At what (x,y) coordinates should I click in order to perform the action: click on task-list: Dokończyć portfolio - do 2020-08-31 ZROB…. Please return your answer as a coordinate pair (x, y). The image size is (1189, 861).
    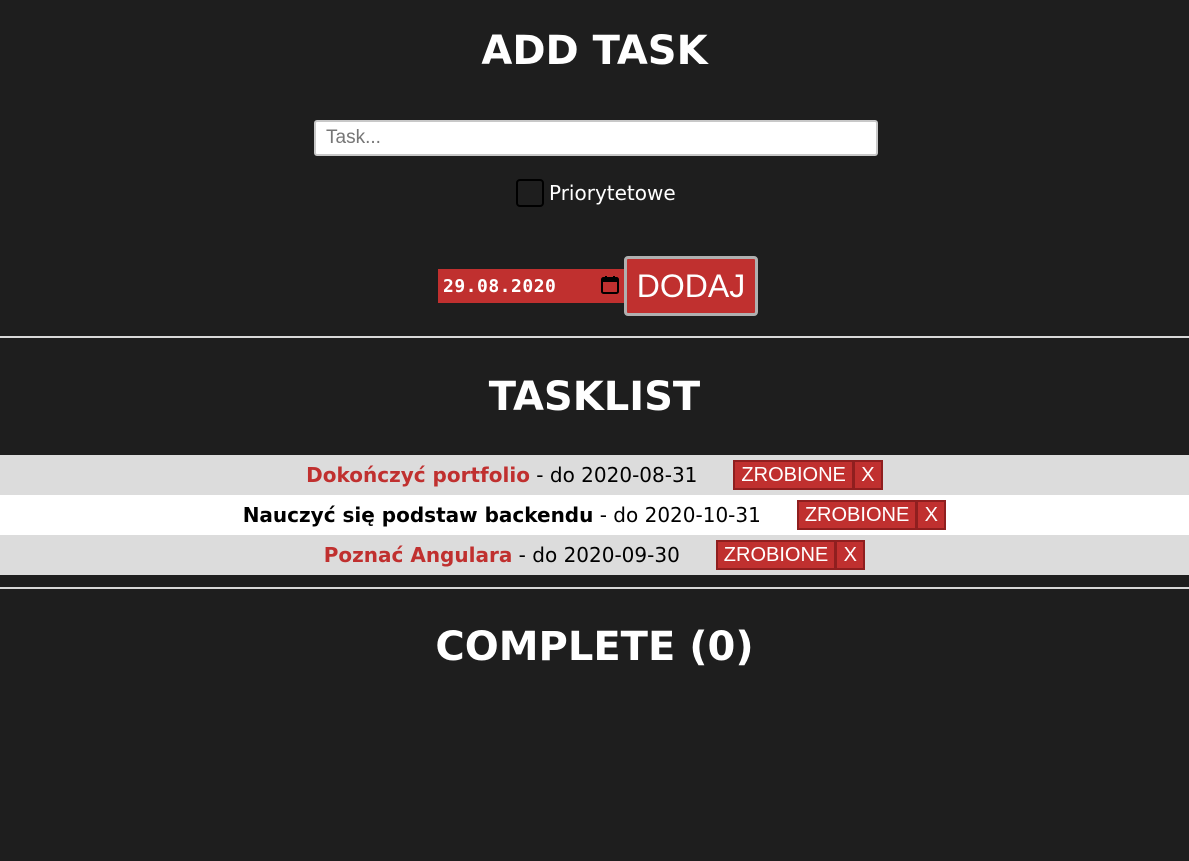
    Looking at the image, I should click on (594, 515).